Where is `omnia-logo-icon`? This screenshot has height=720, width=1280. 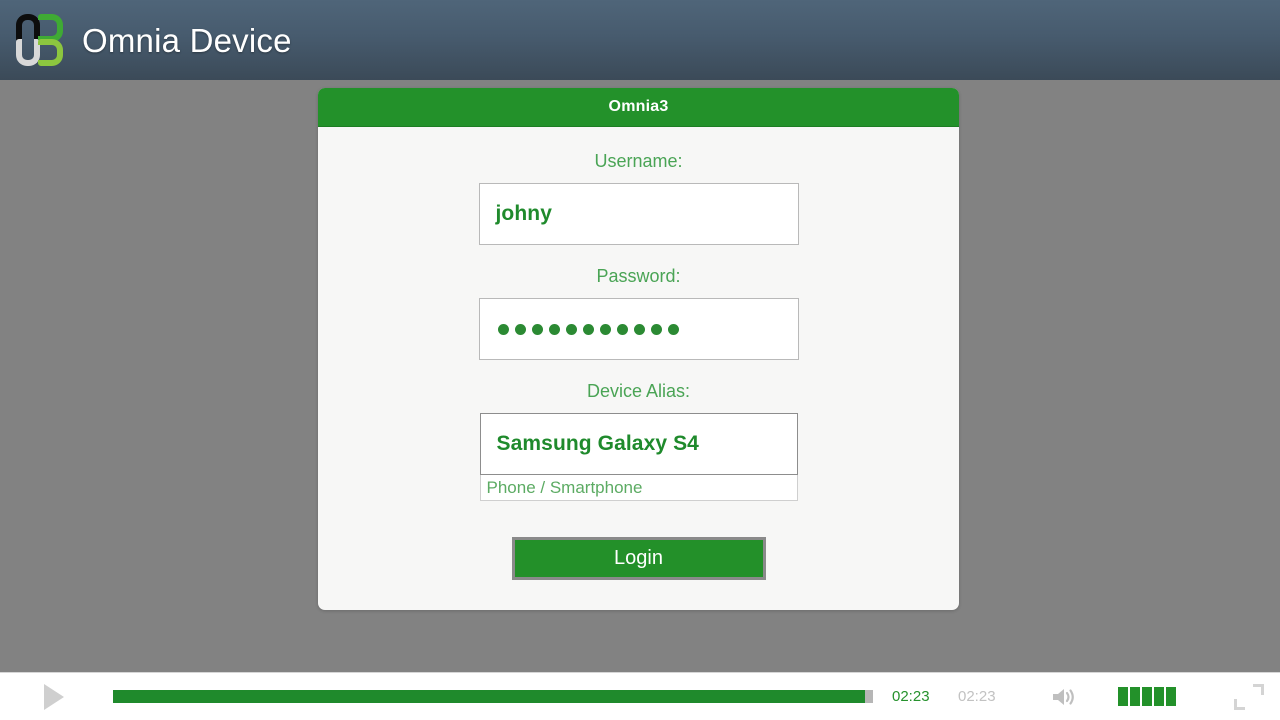
omnia-logo-icon is located at coordinates (40, 40).